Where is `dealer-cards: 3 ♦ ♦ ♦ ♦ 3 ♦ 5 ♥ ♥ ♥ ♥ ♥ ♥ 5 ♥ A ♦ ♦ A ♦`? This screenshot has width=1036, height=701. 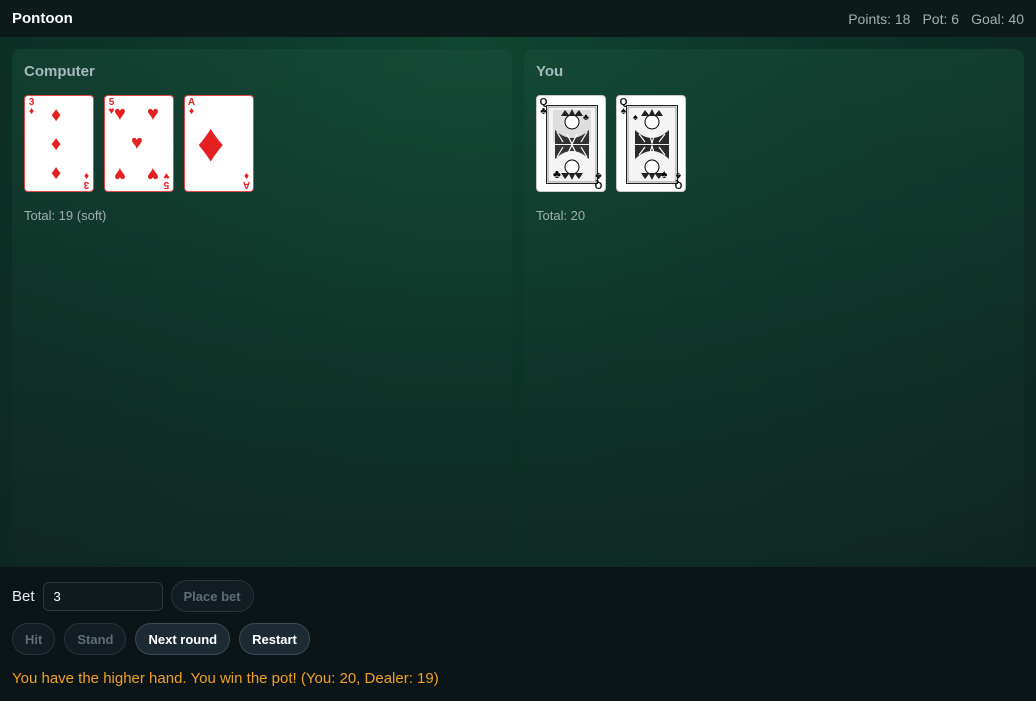 dealer-cards: 3 ♦ ♦ ♦ ♦ 3 ♦ 5 ♥ ♥ ♥ ♥ ♥ ♥ 5 ♥ A ♦ ♦ A ♦ is located at coordinates (262, 143).